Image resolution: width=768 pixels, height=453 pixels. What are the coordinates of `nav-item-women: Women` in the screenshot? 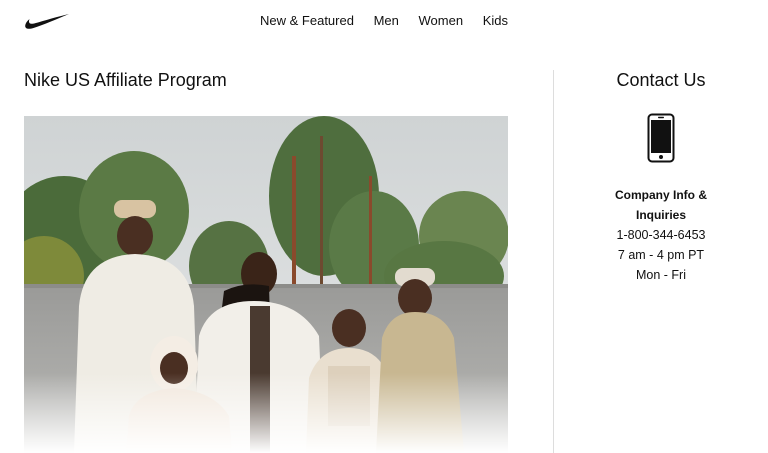 It's located at (441, 20).